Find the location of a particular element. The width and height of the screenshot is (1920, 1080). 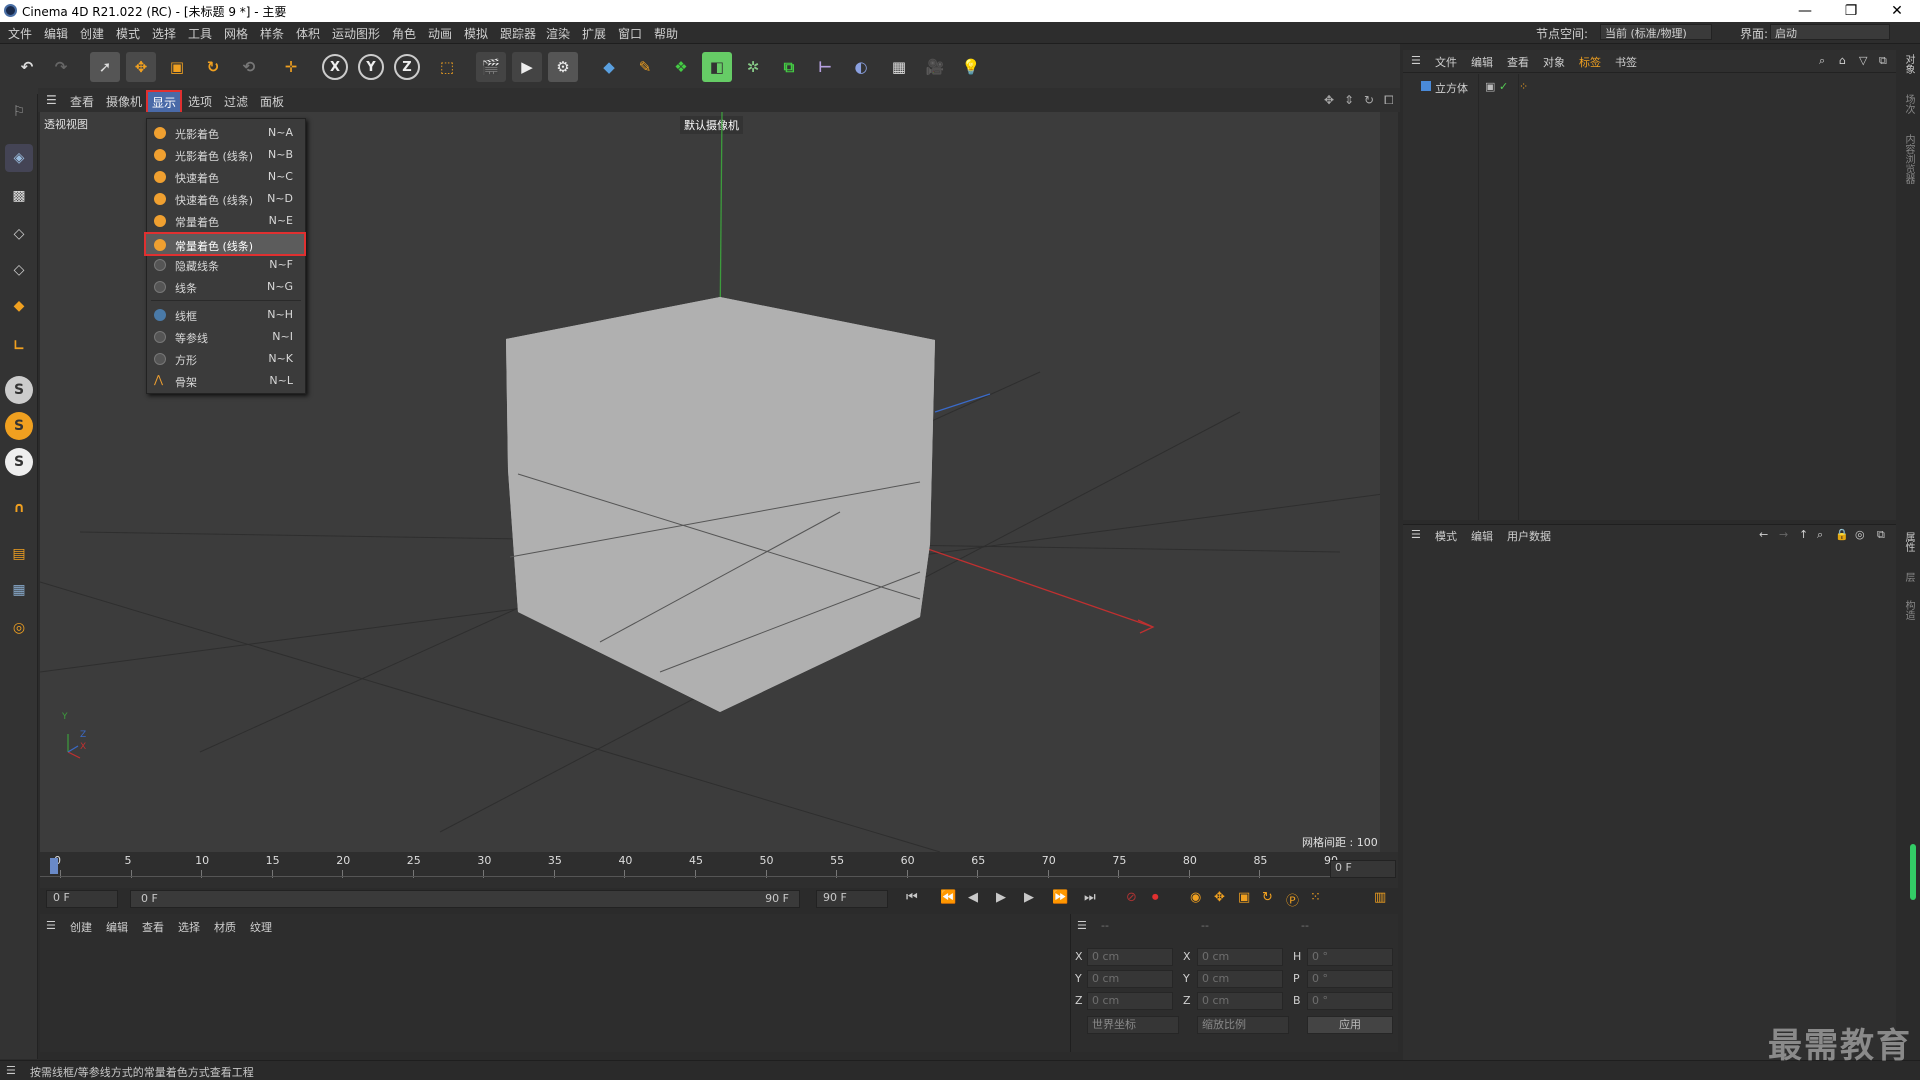

next-key-icon: ⏩ is located at coordinates (1060, 897).